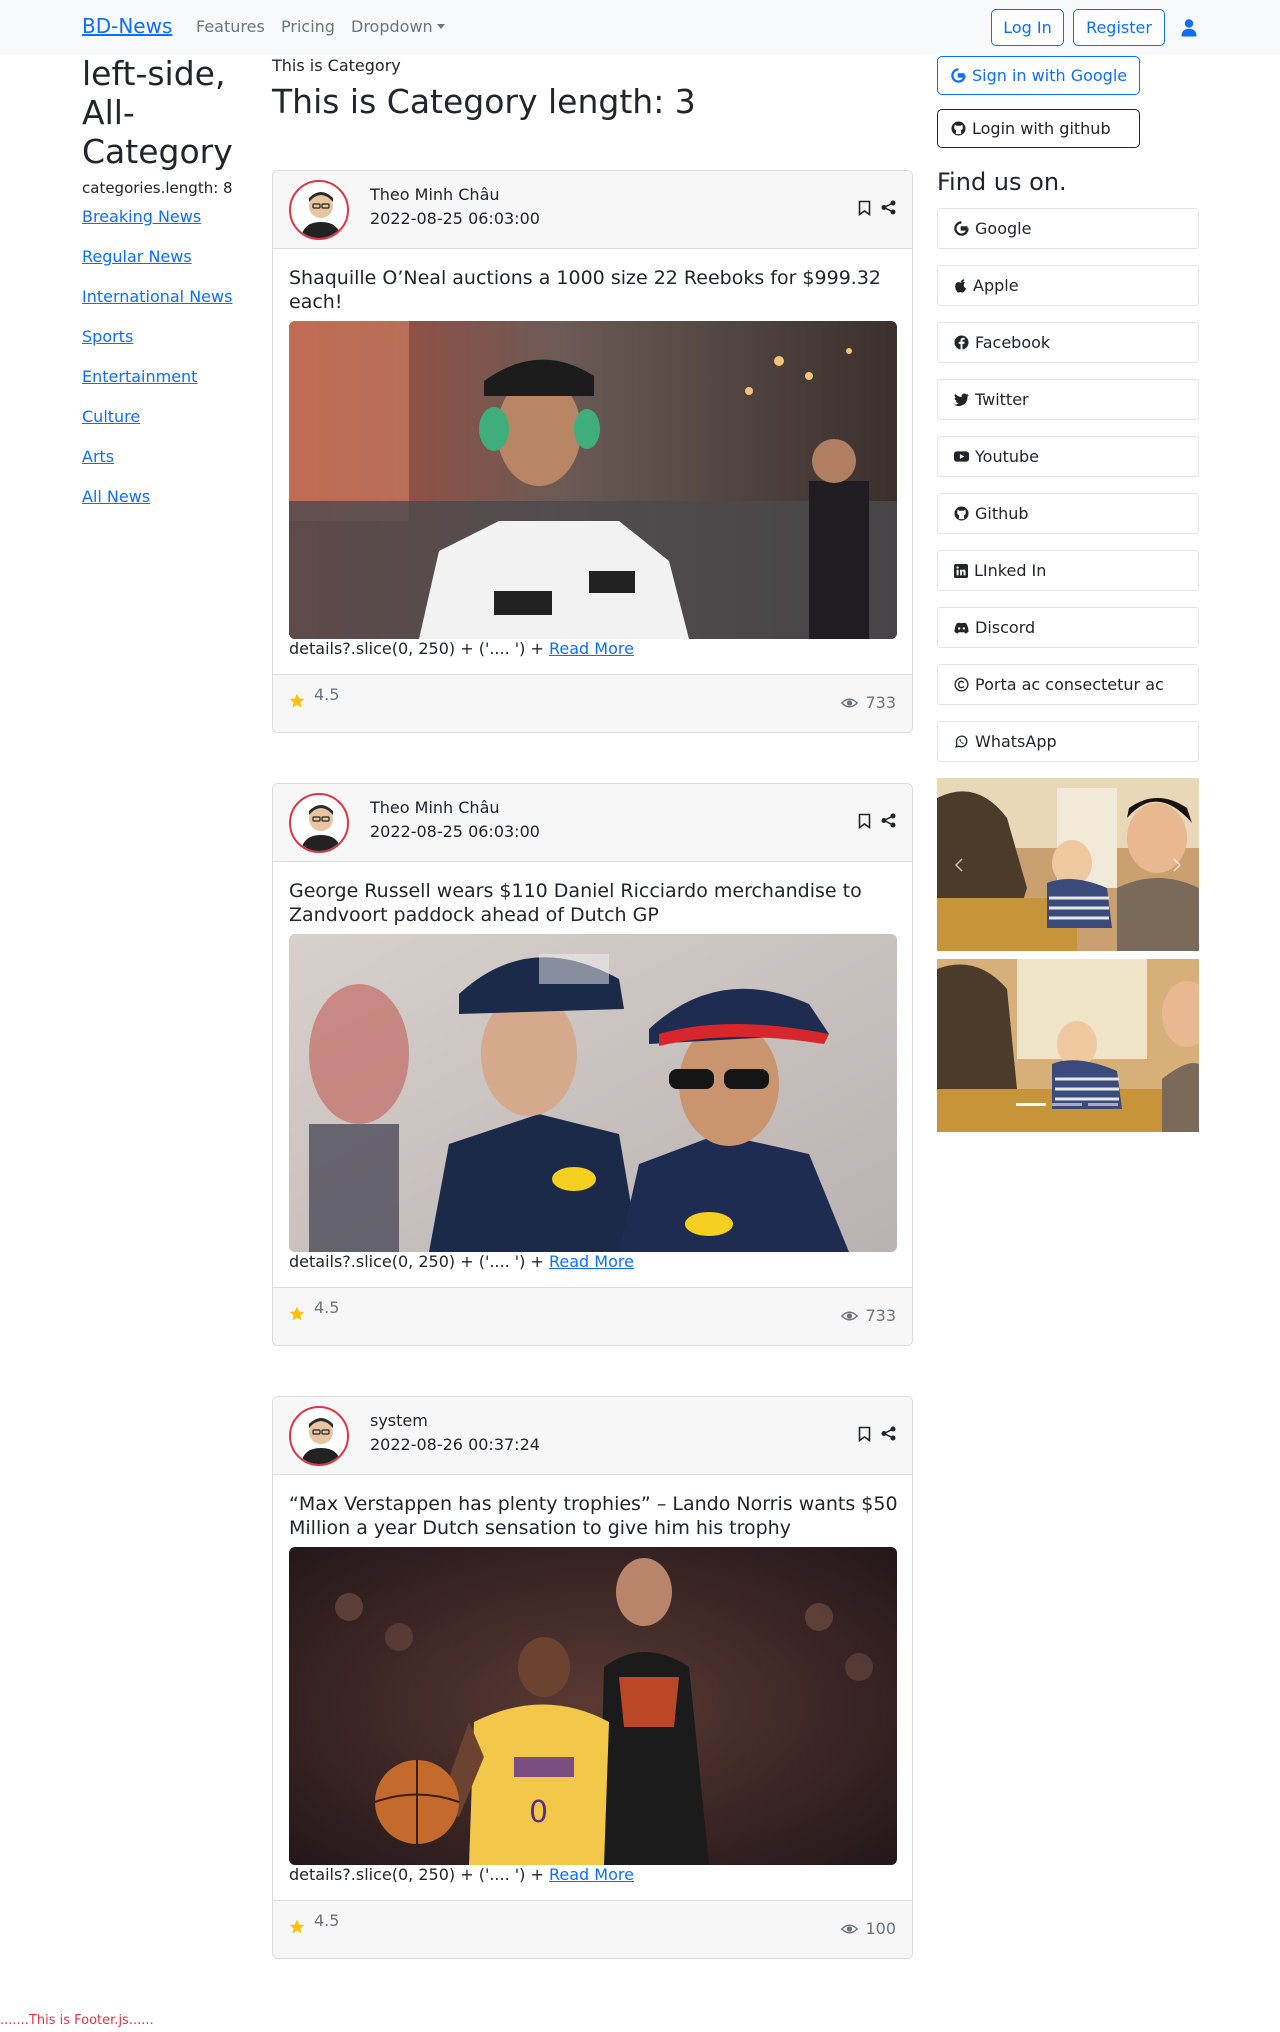  I want to click on discord-icon, so click(961, 628).